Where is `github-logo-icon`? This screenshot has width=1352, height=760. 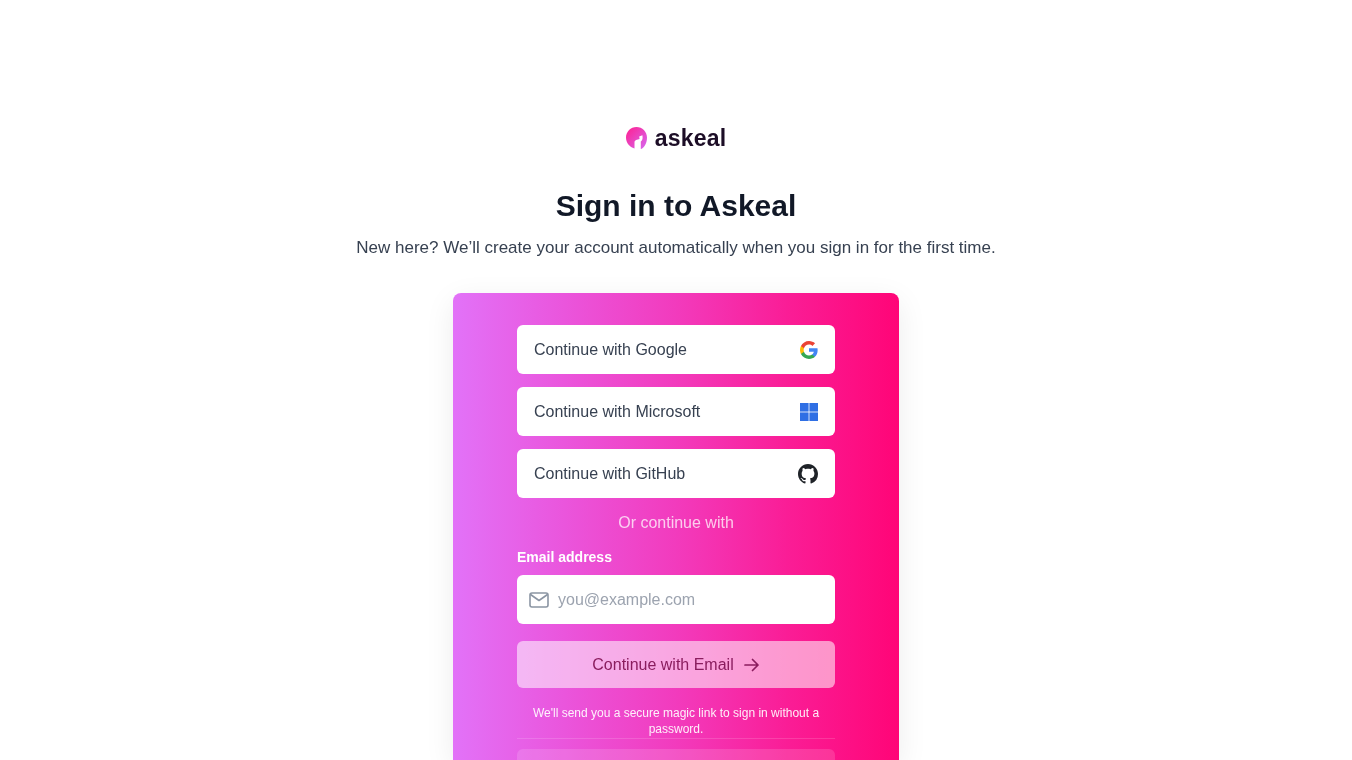
github-logo-icon is located at coordinates (808, 473).